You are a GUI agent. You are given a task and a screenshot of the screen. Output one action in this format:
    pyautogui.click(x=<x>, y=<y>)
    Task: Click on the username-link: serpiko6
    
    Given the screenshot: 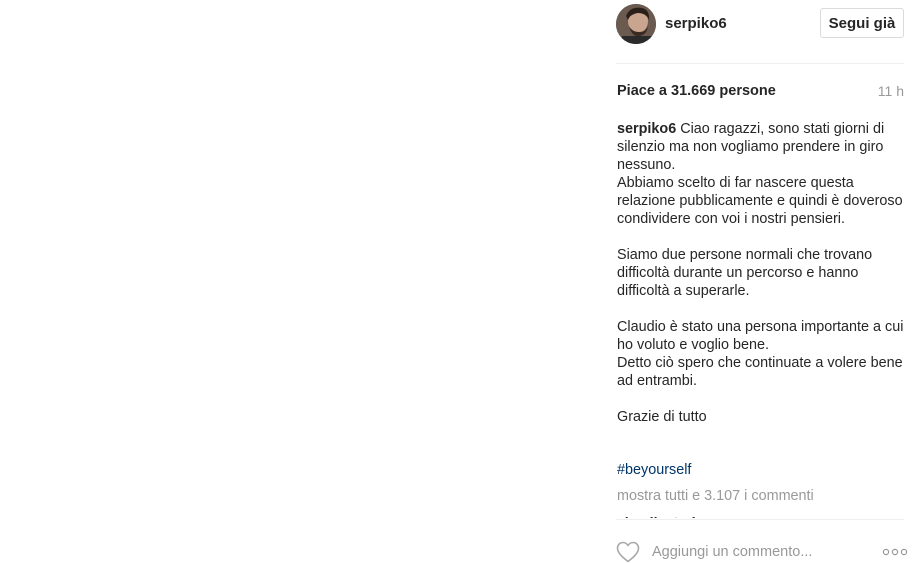 What is the action you would take?
    pyautogui.click(x=696, y=23)
    